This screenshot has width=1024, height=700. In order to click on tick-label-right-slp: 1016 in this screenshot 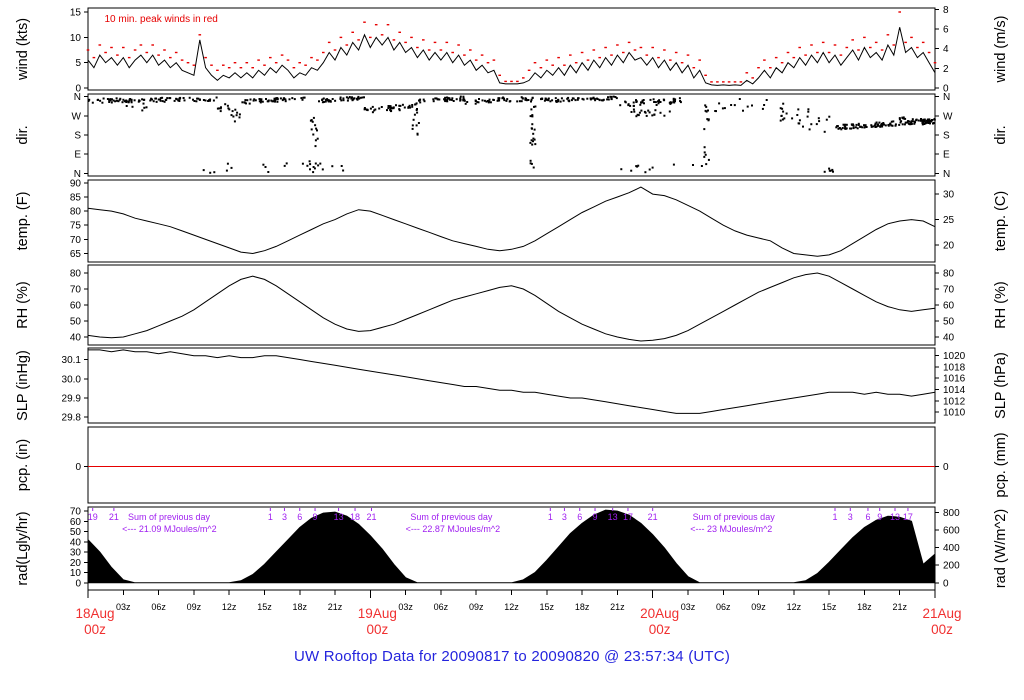, I will do `click(954, 379)`.